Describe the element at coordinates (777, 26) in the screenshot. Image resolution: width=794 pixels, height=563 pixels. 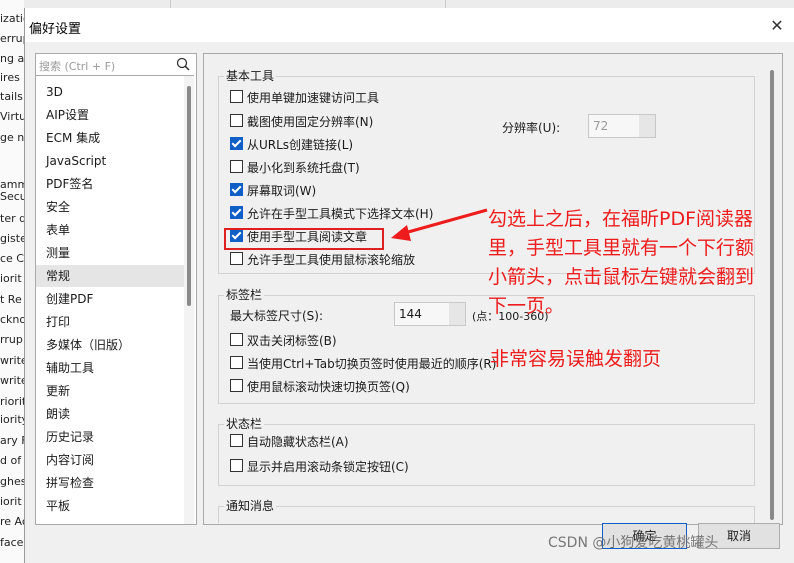
I see `close-icon: ✕` at that location.